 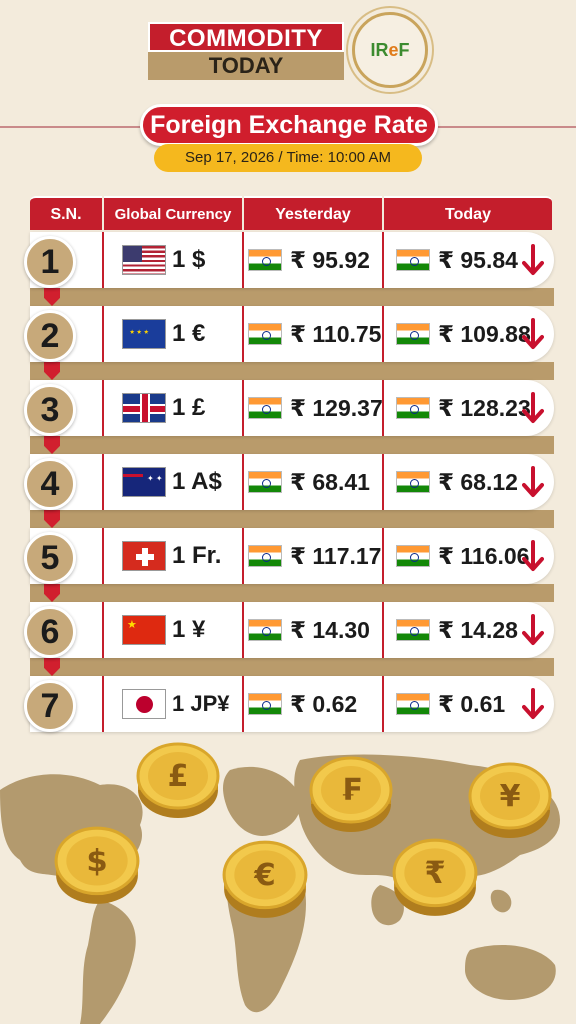 What do you see at coordinates (144, 334) in the screenshot?
I see `eu-flag-icon` at bounding box center [144, 334].